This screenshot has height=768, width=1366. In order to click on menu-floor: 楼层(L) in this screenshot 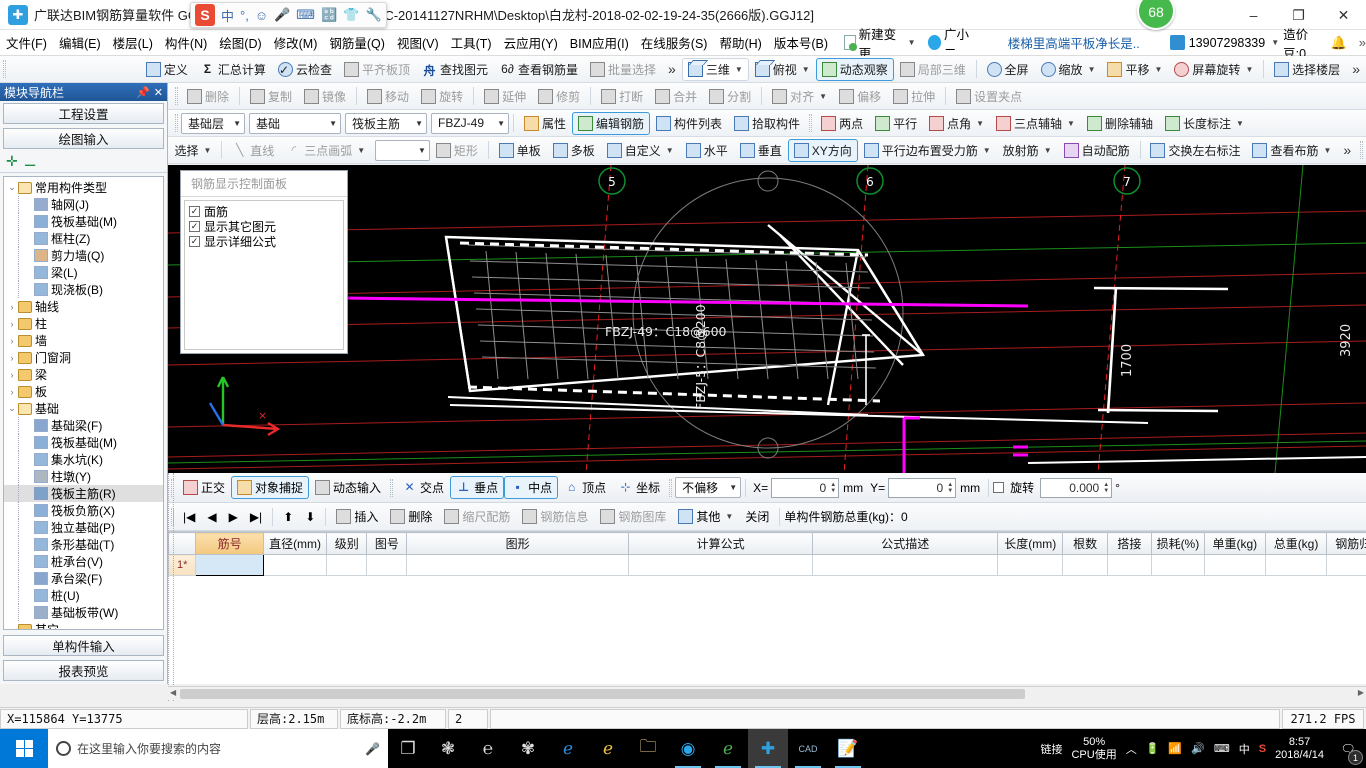, I will do `click(133, 42)`.